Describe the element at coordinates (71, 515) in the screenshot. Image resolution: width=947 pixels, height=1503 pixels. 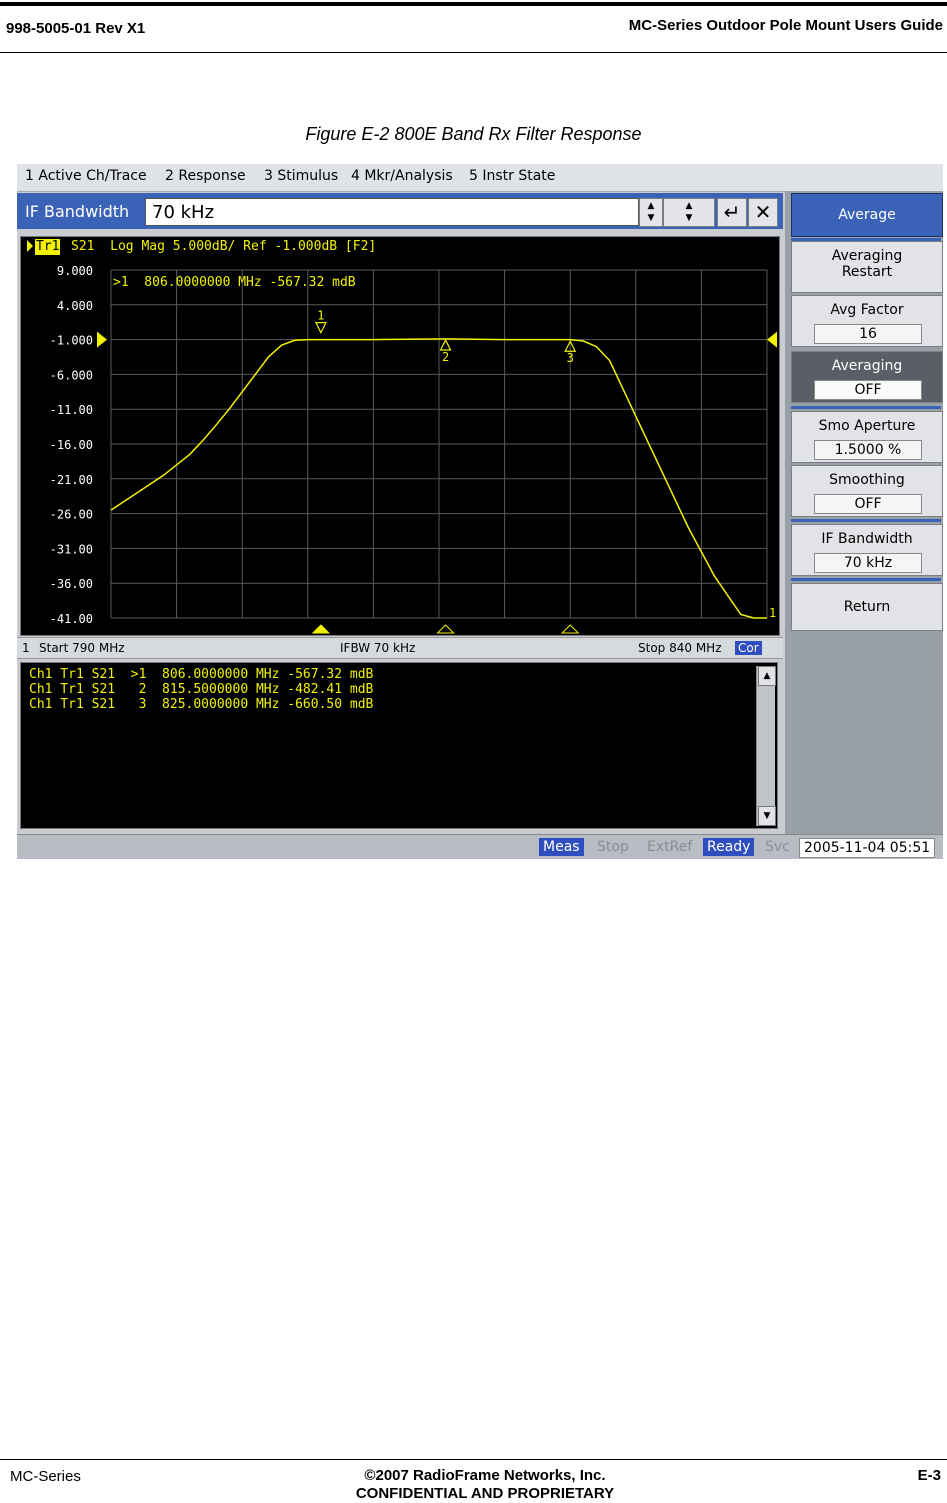
I see `y-tick-label: -26.00` at that location.